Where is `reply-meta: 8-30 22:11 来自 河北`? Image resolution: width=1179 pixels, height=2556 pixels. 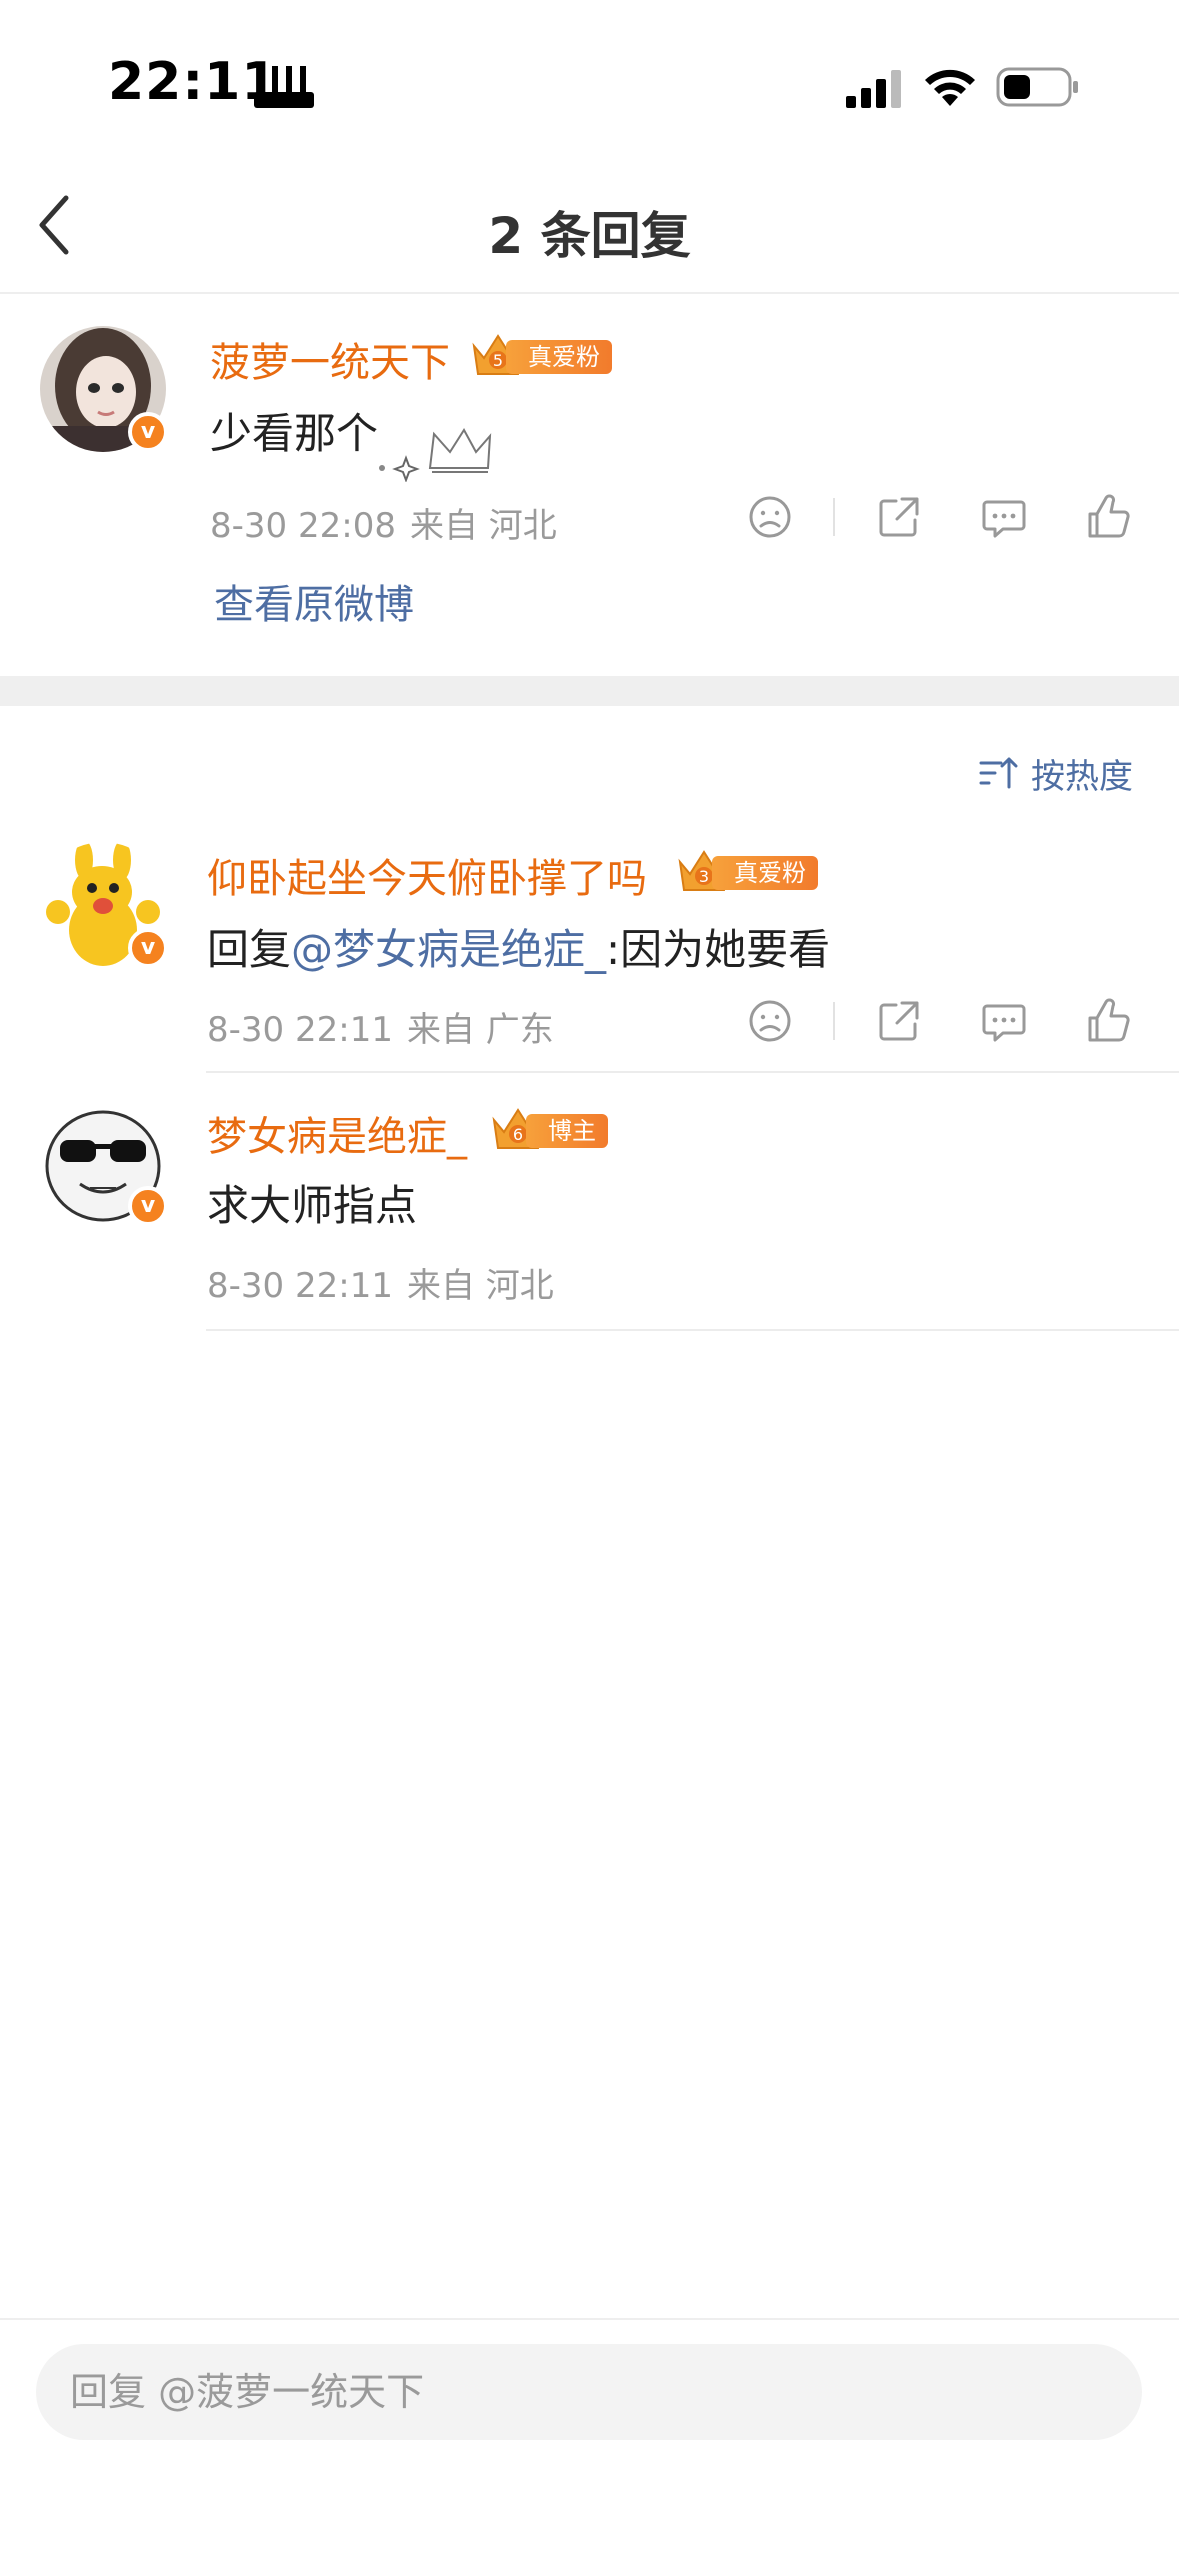 reply-meta: 8-30 22:11 来自 河北 is located at coordinates (380, 1282).